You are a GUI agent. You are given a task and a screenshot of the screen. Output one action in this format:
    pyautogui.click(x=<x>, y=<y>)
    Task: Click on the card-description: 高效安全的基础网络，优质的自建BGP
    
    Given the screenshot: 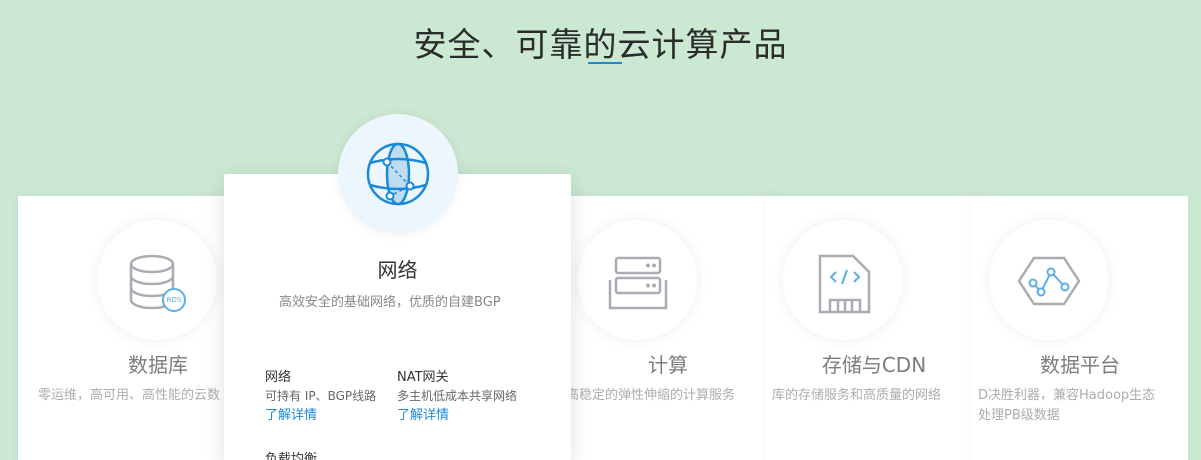 What is the action you would take?
    pyautogui.click(x=390, y=302)
    